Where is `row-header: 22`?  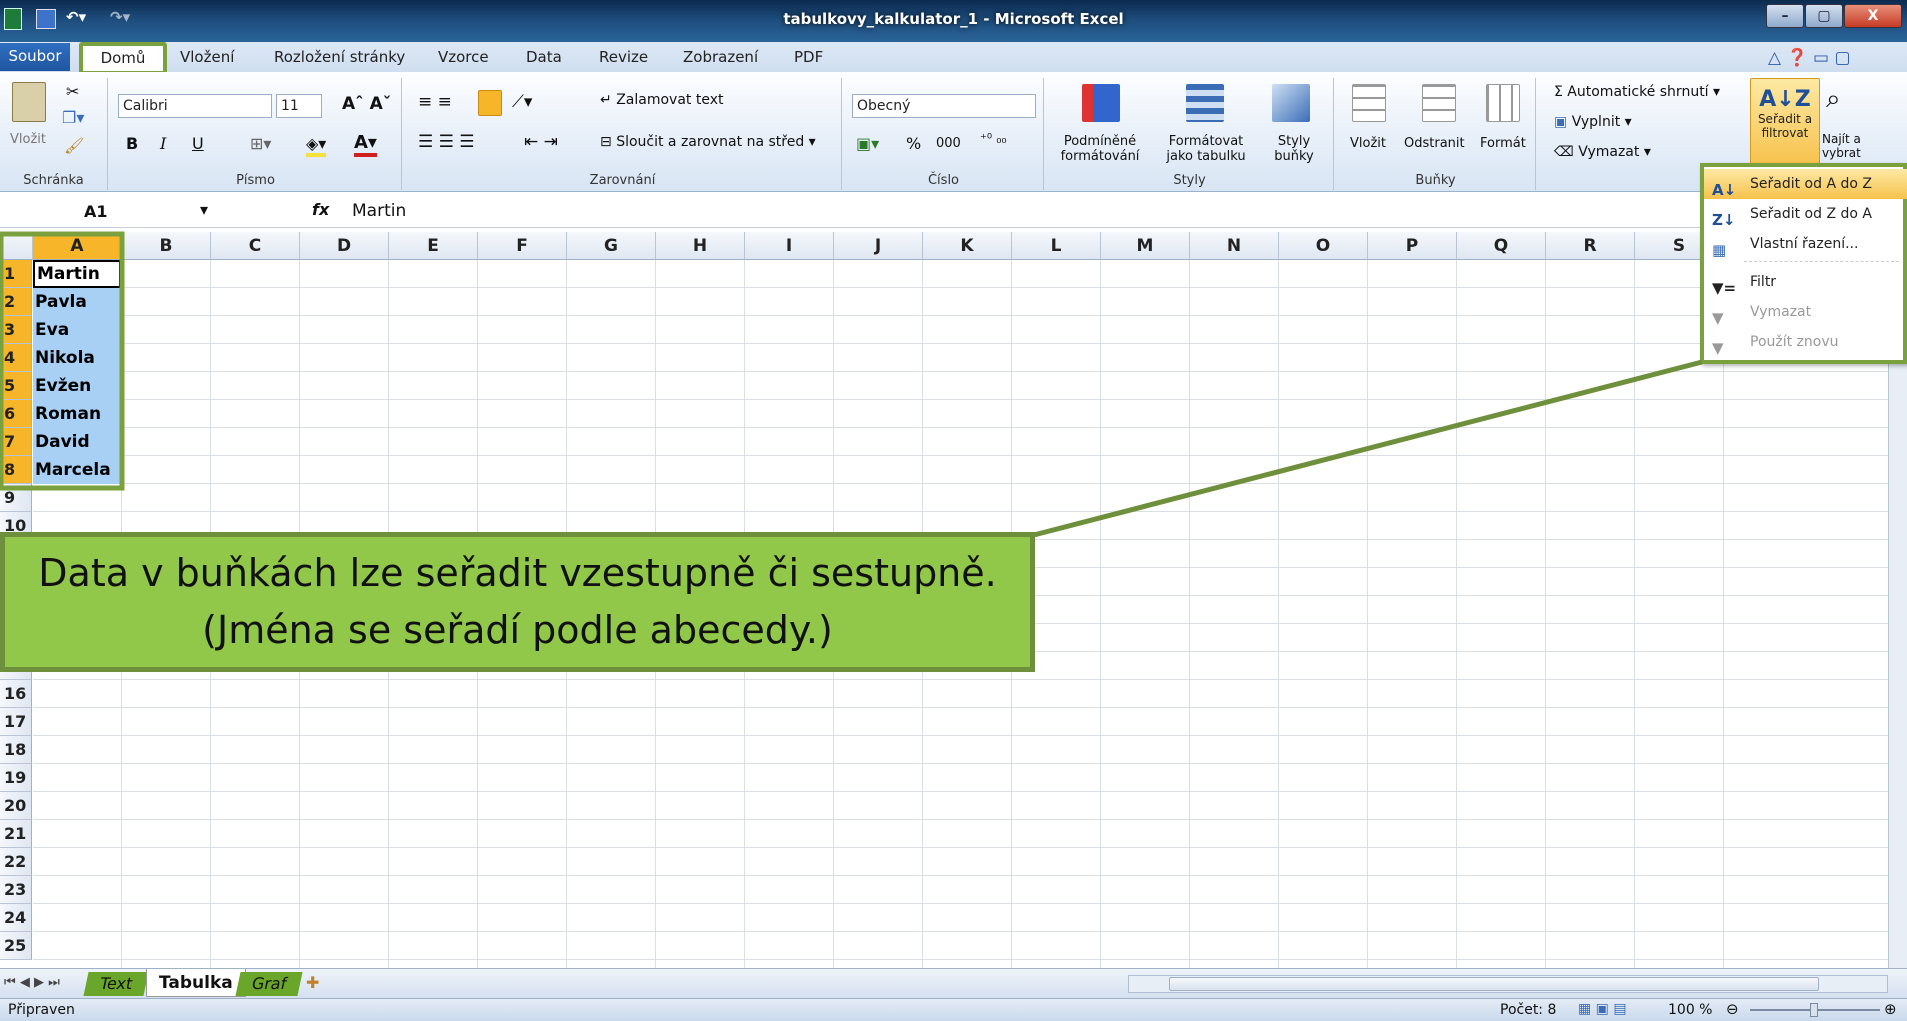
row-header: 22 is located at coordinates (16, 862).